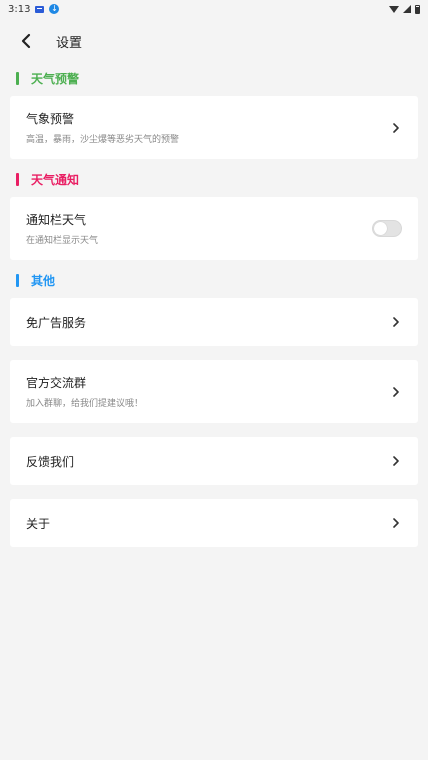 The width and height of the screenshot is (428, 760). I want to click on status-time: 3:13, so click(19, 9).